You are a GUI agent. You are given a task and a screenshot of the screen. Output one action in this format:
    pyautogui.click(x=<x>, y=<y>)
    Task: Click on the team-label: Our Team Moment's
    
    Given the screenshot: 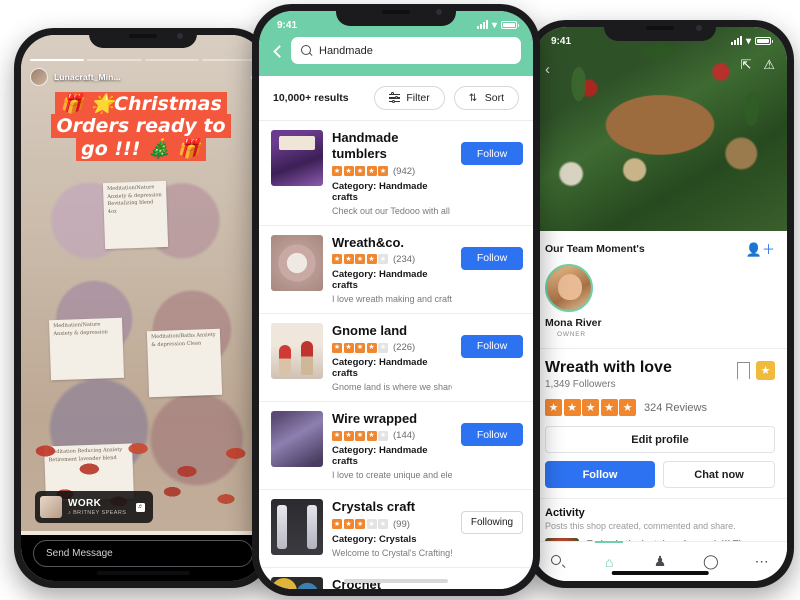 What is the action you would take?
    pyautogui.click(x=595, y=248)
    